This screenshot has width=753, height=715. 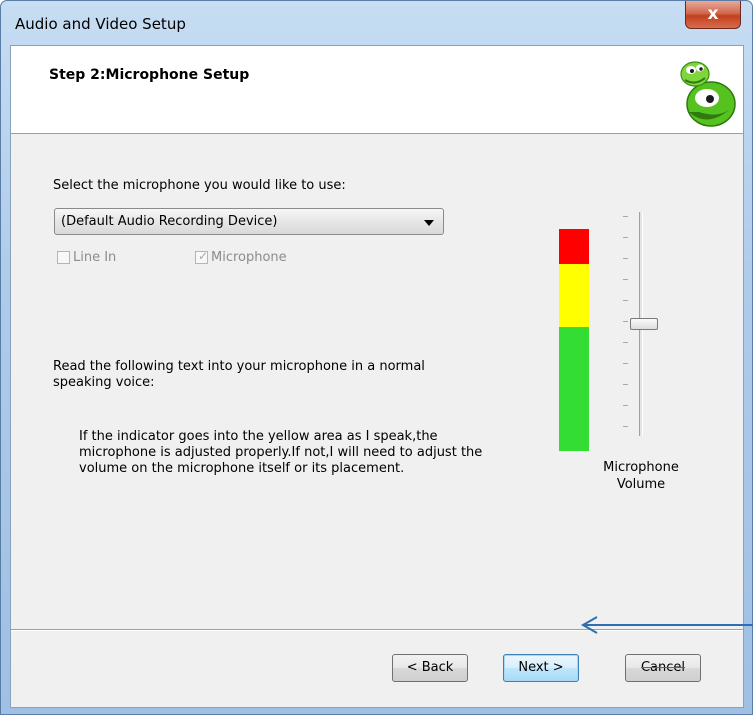 I want to click on level-meter-green-zone, so click(x=574, y=389).